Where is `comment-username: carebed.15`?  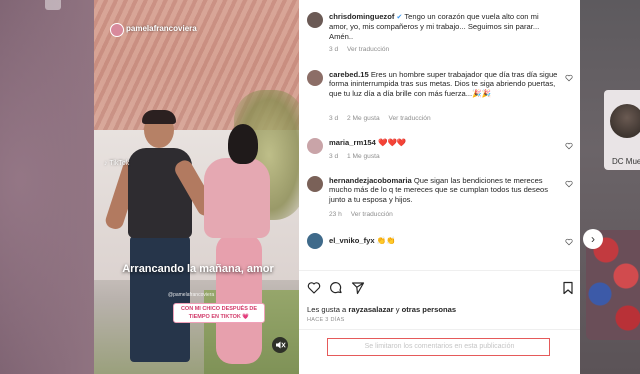
comment-username: carebed.15 is located at coordinates (349, 74).